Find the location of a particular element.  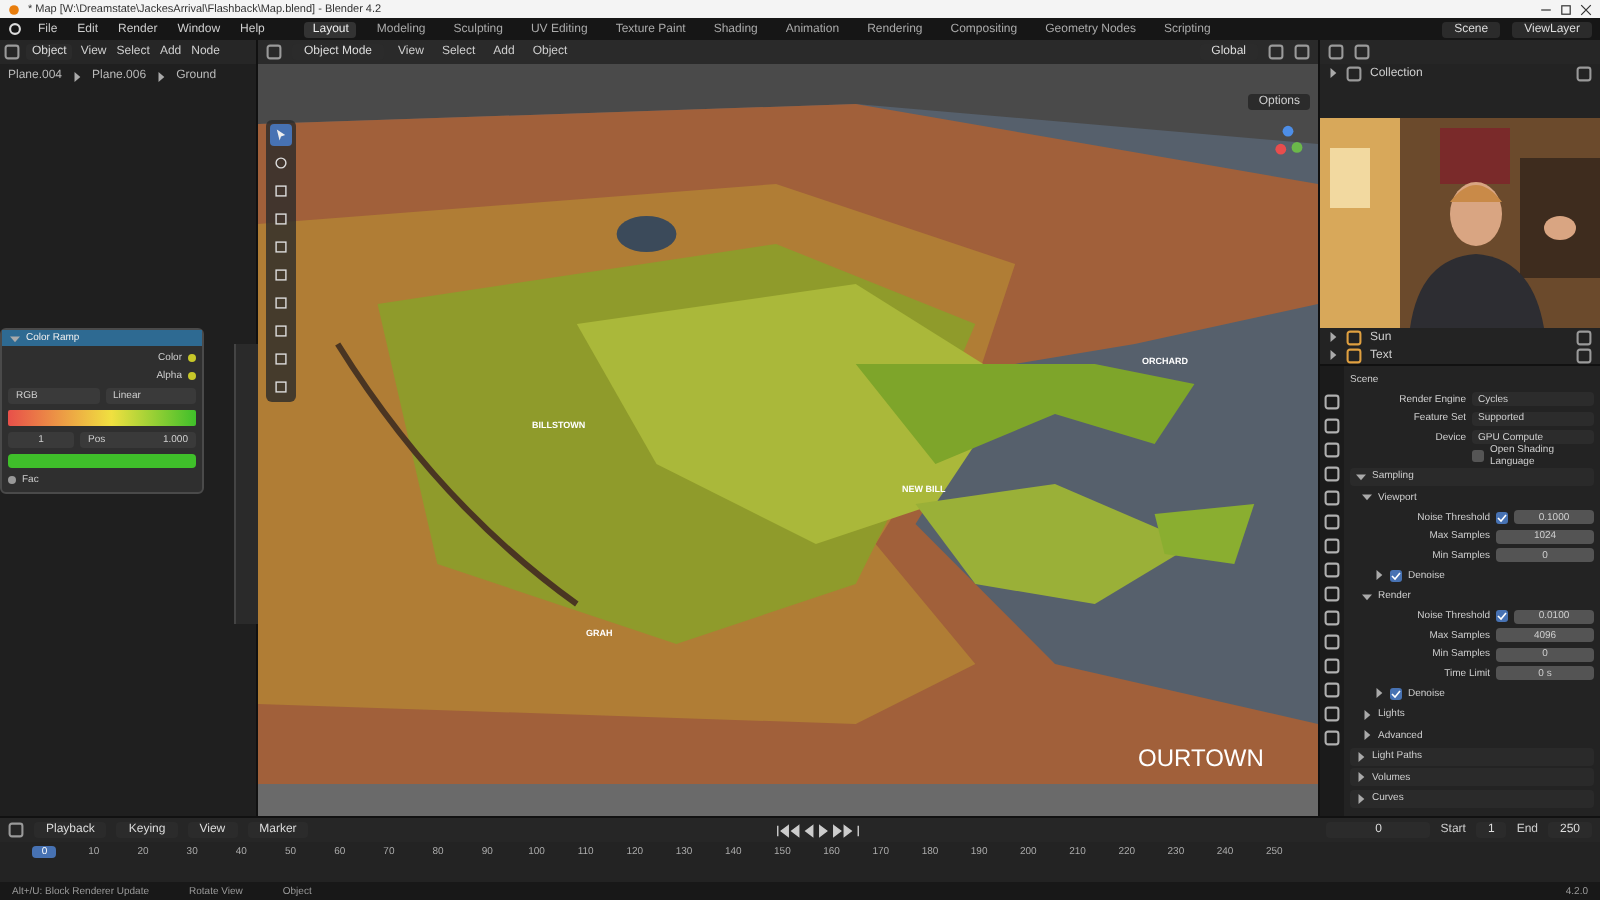

color-swatch is located at coordinates (102, 461).